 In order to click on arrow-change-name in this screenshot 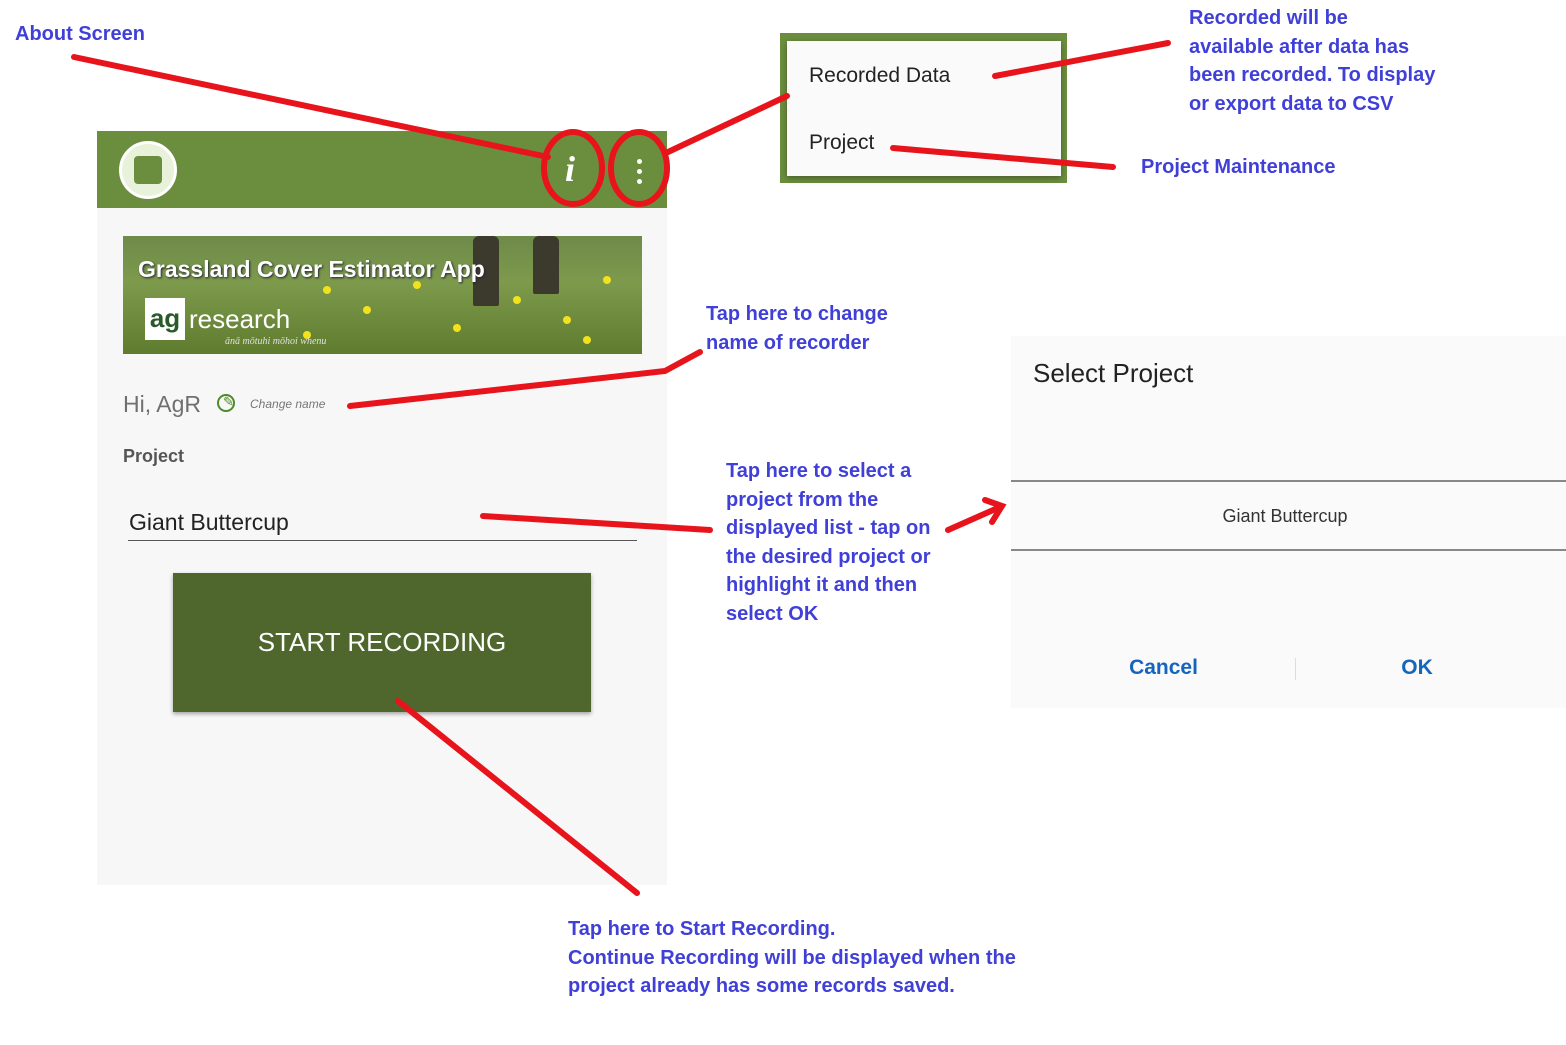, I will do `click(525, 379)`.